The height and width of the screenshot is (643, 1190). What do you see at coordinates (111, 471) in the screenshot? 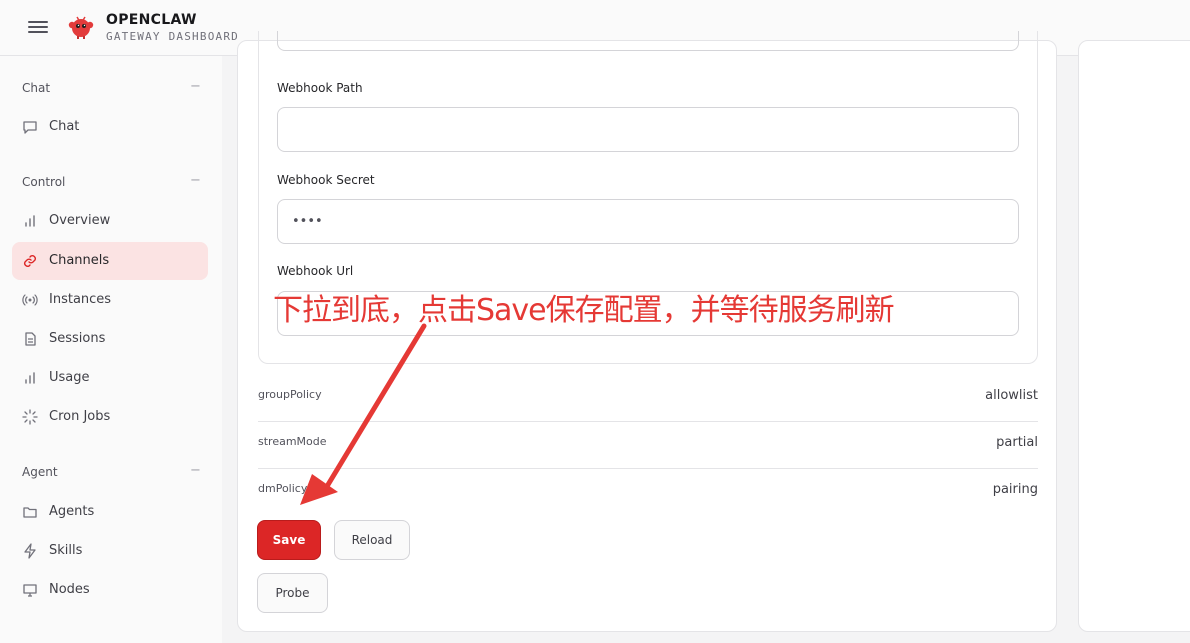
I see `section-agent: Agent −` at bounding box center [111, 471].